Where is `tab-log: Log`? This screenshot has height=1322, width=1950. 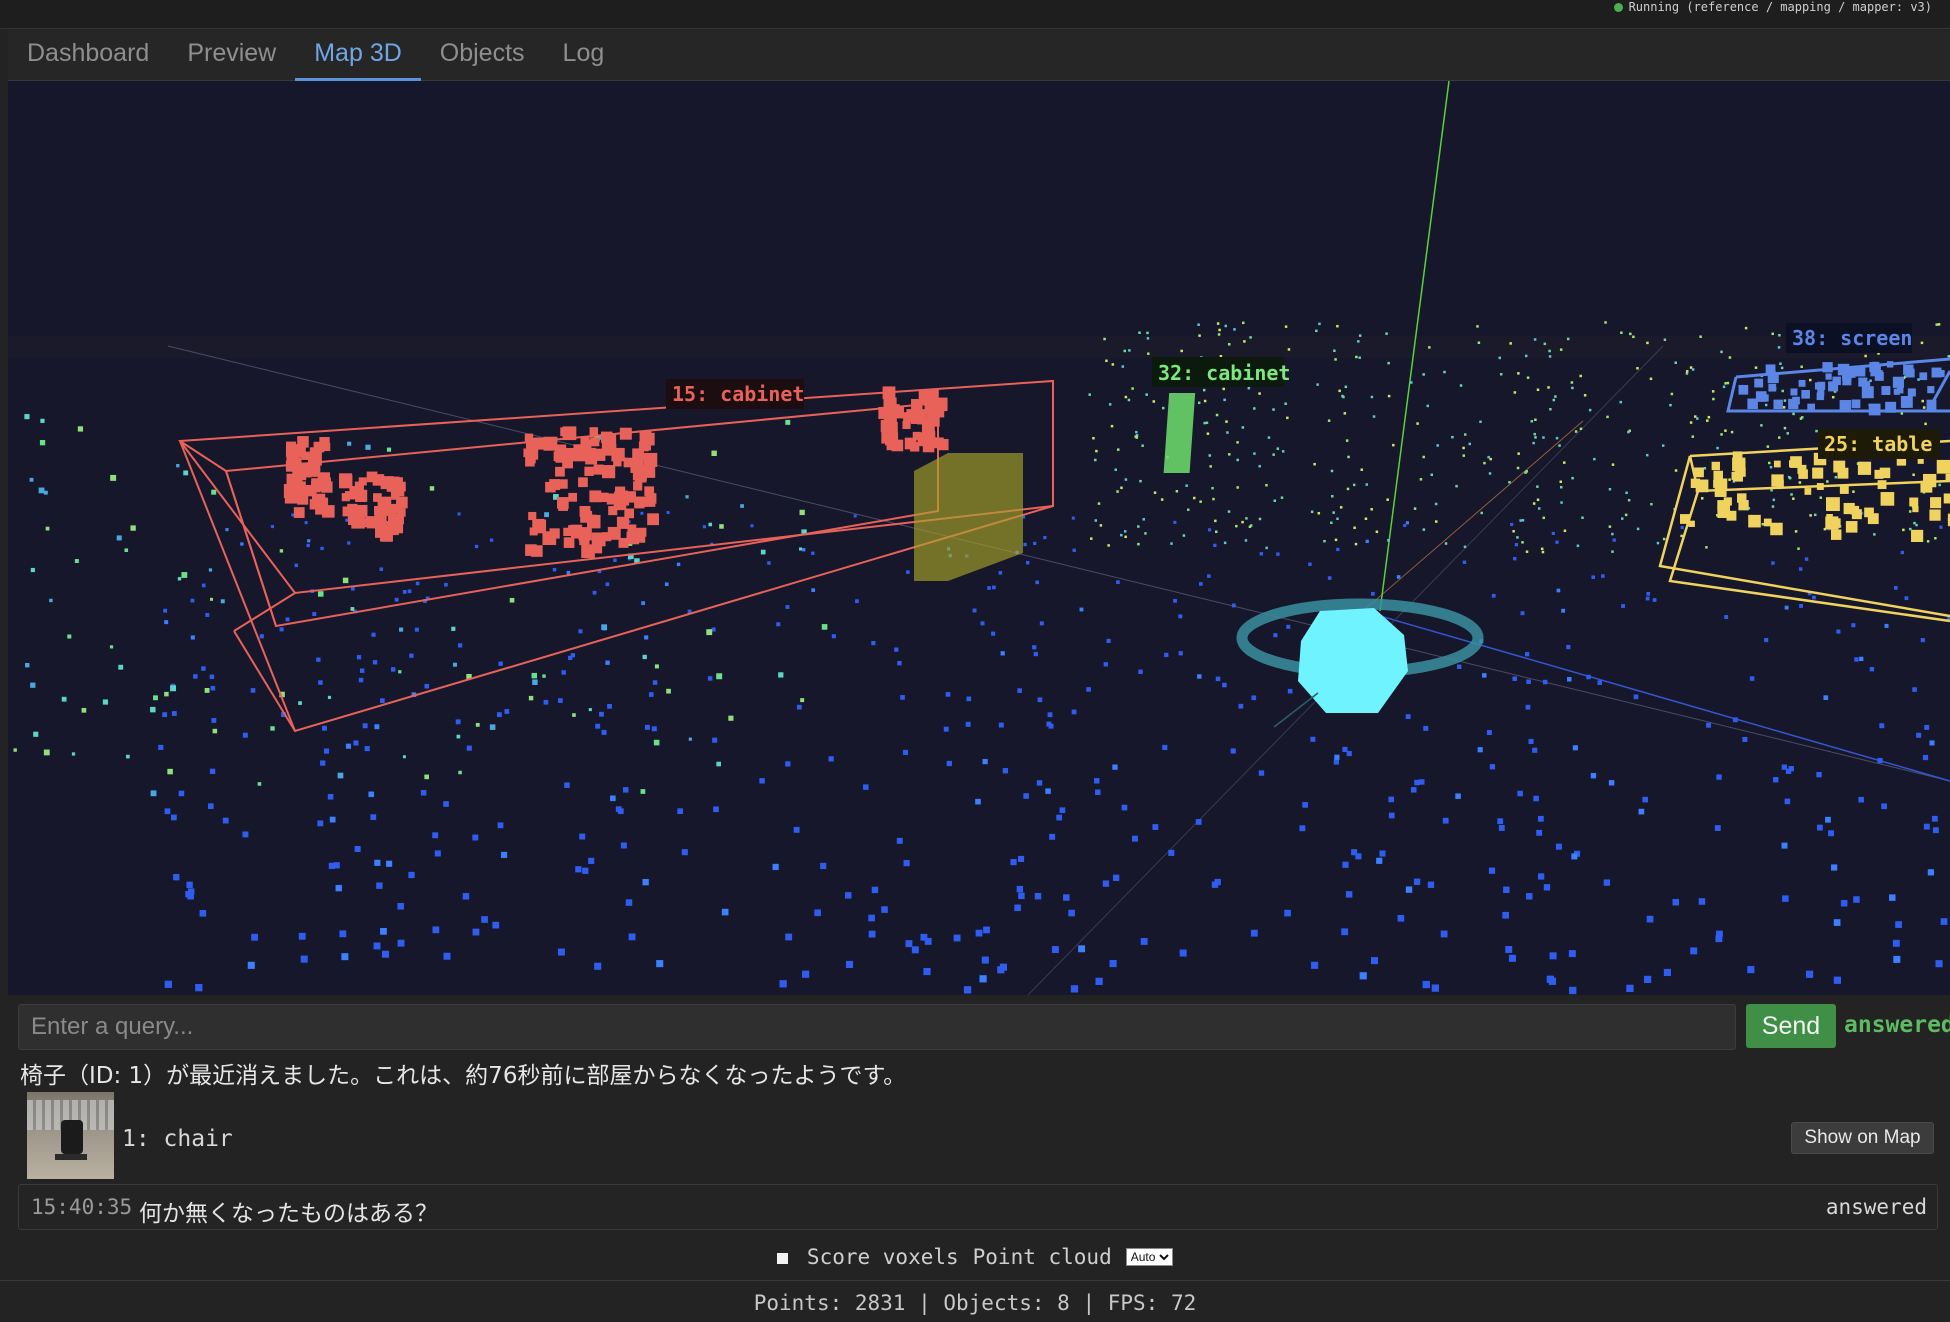
tab-log: Log is located at coordinates (584, 54).